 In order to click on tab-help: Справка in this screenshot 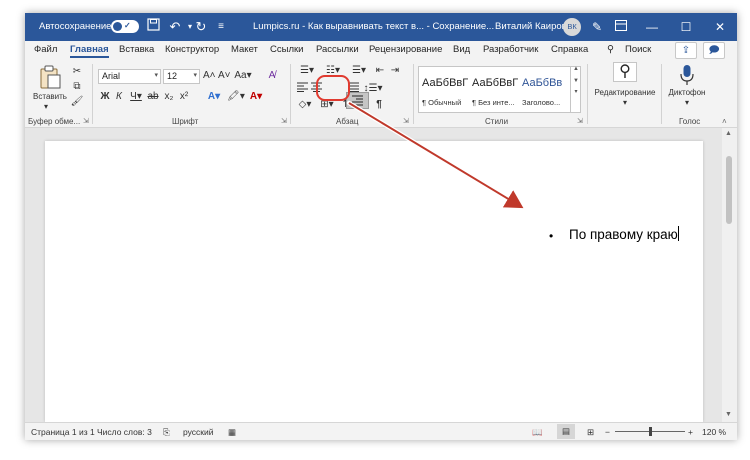, I will do `click(569, 49)`.